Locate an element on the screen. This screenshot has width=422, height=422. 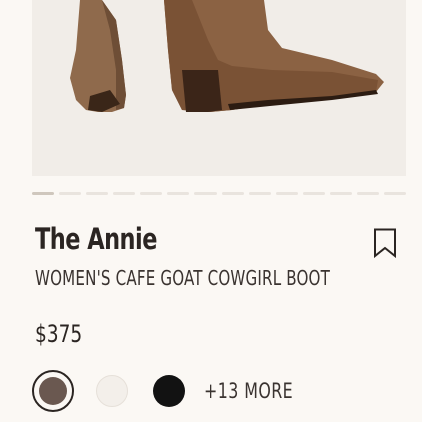
product-title: The Annie is located at coordinates (96, 239).